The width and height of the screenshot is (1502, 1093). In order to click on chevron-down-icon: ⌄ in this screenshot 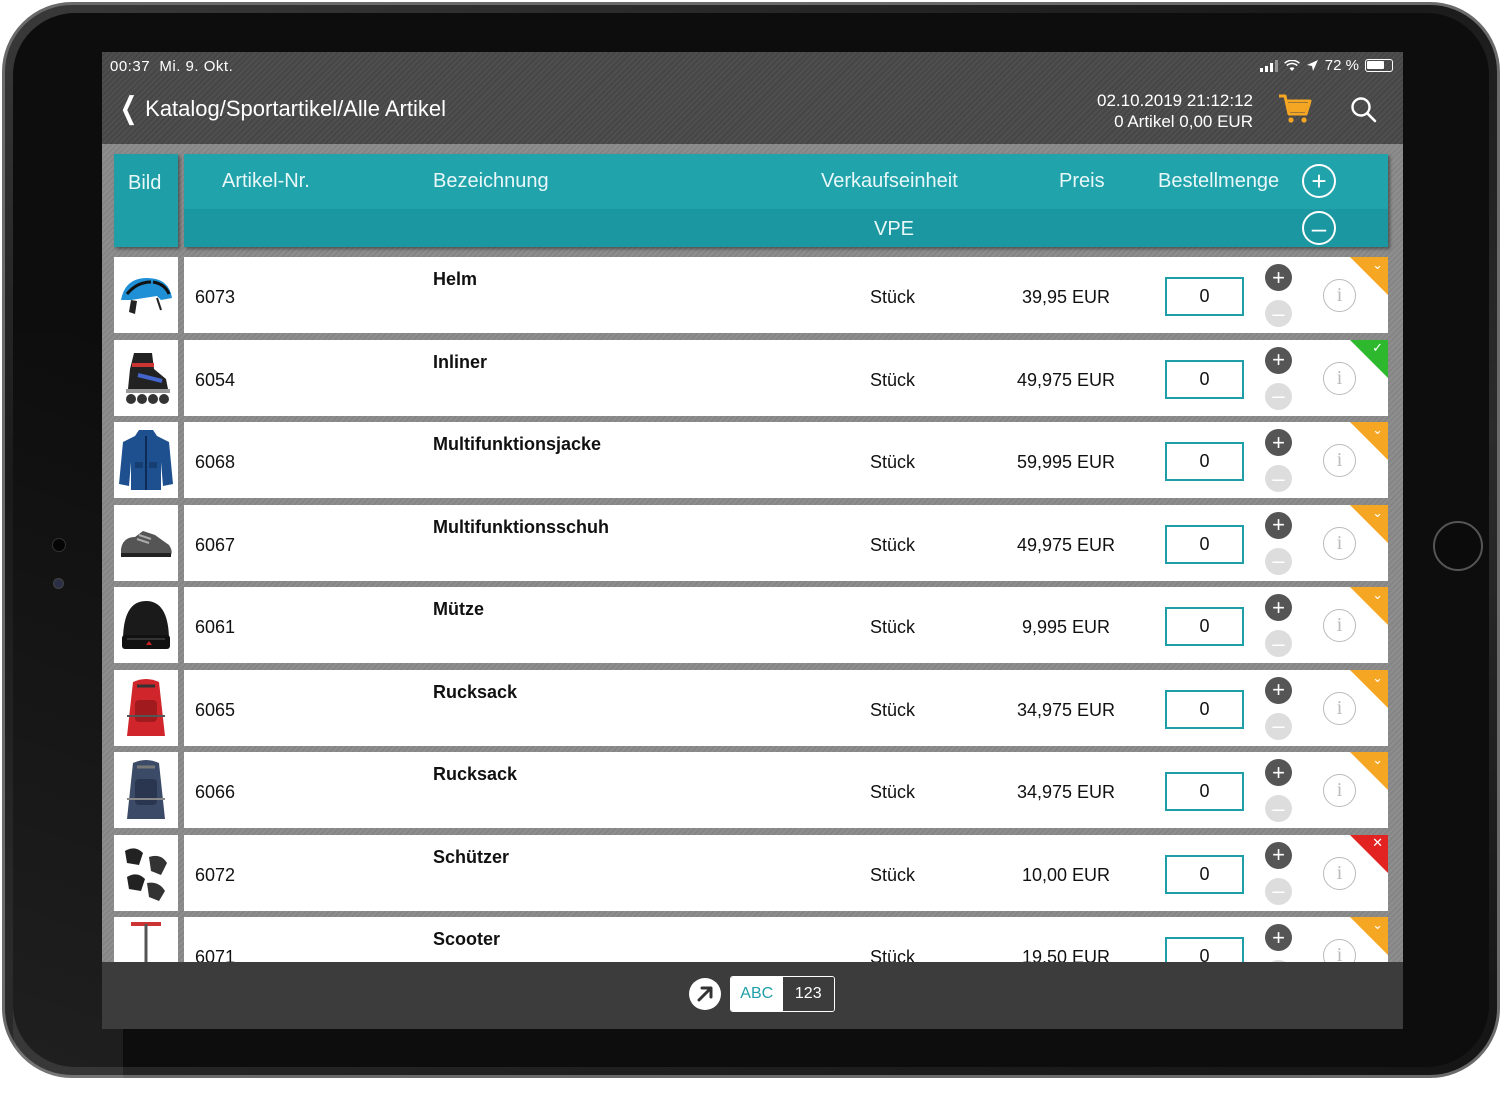, I will do `click(1377, 759)`.